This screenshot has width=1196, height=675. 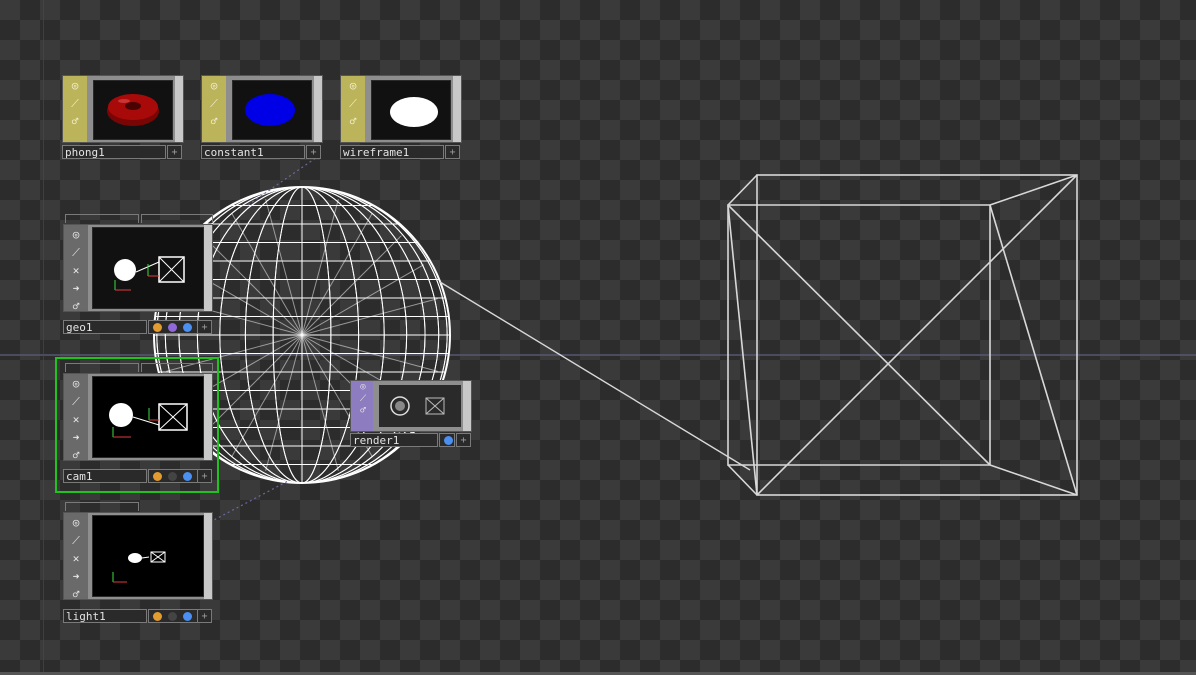 I want to click on render-node: ◎ ⟋ ♂ render1 +, so click(x=412, y=414).